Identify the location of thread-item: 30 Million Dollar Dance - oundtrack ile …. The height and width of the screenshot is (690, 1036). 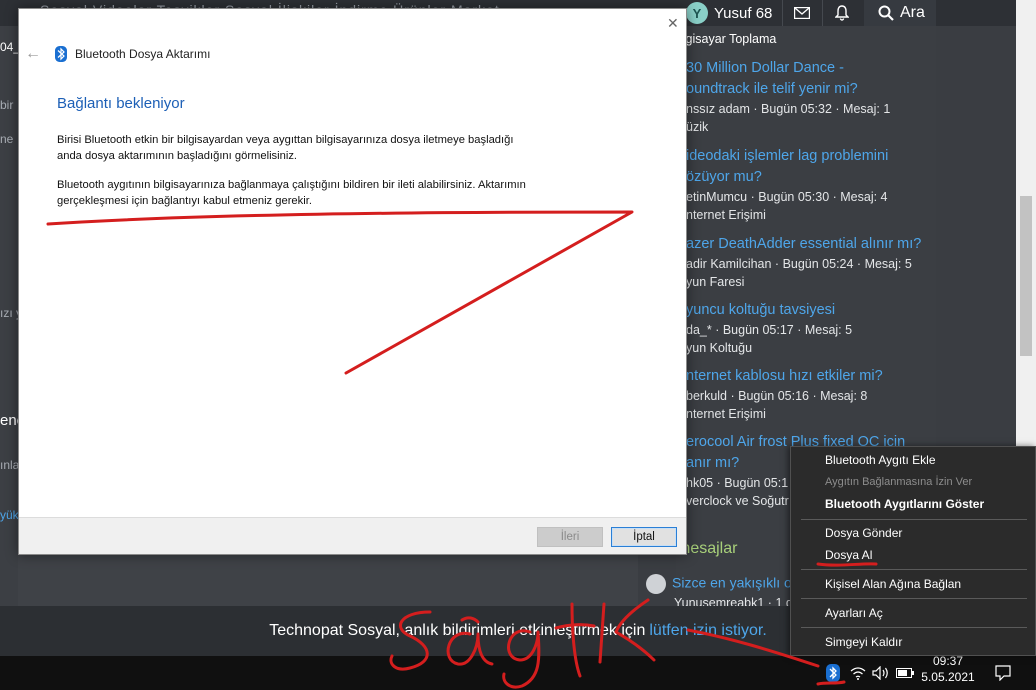
(811, 97).